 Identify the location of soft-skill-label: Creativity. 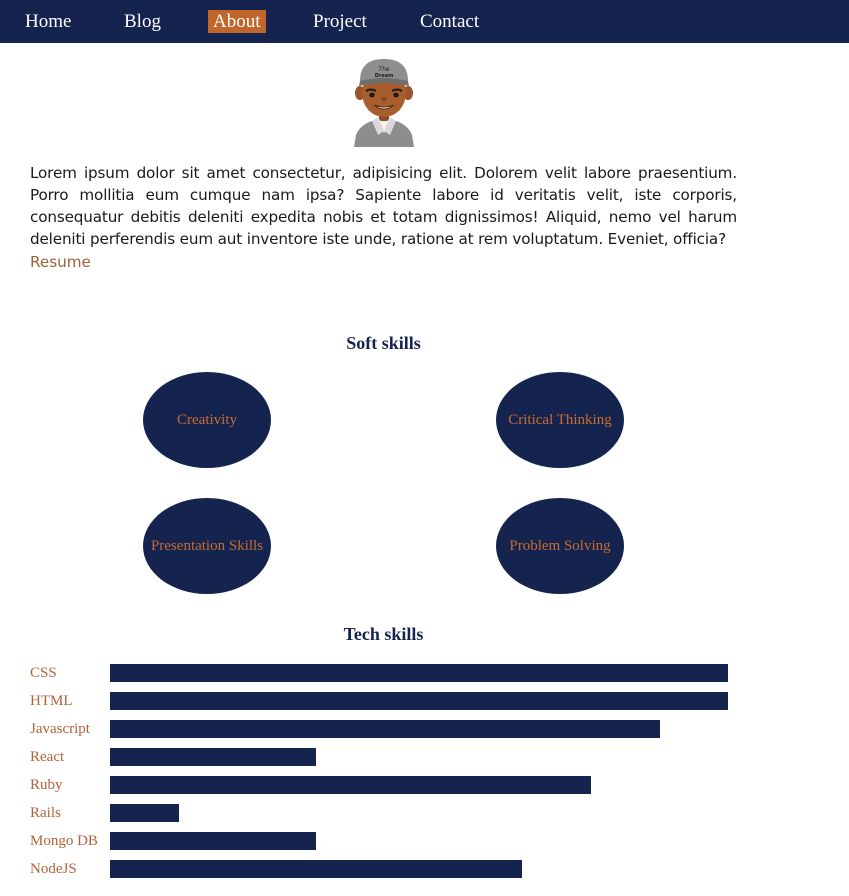
(207, 419).